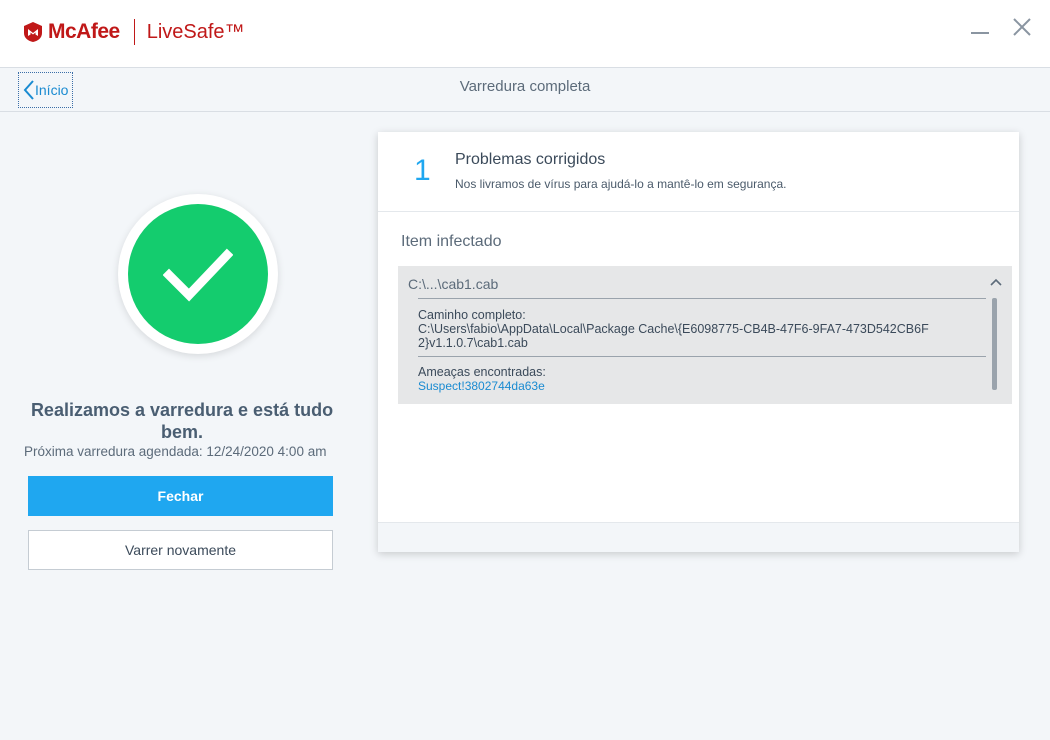  Describe the element at coordinates (525, 86) in the screenshot. I see `page-title: Varredura completa` at that location.